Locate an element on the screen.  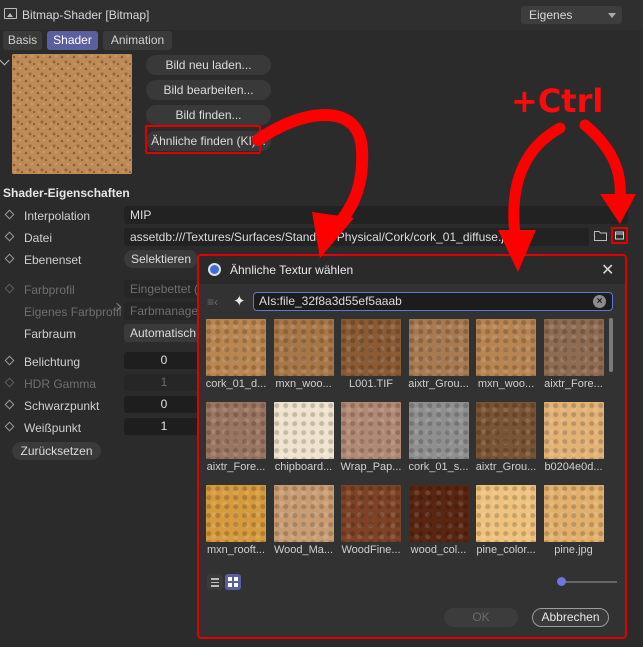
scrollbar is located at coordinates (611, 345).